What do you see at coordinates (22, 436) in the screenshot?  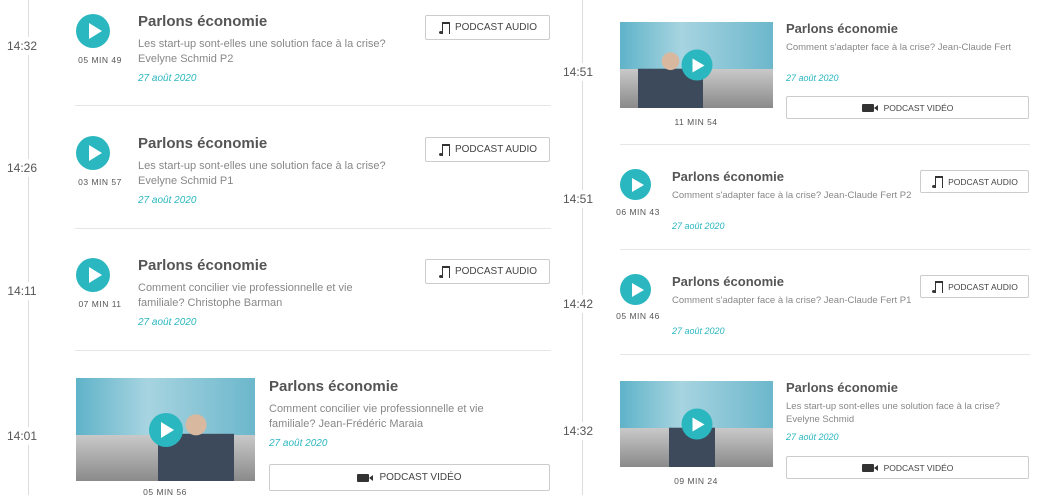 I see `episode-time: 14:01` at bounding box center [22, 436].